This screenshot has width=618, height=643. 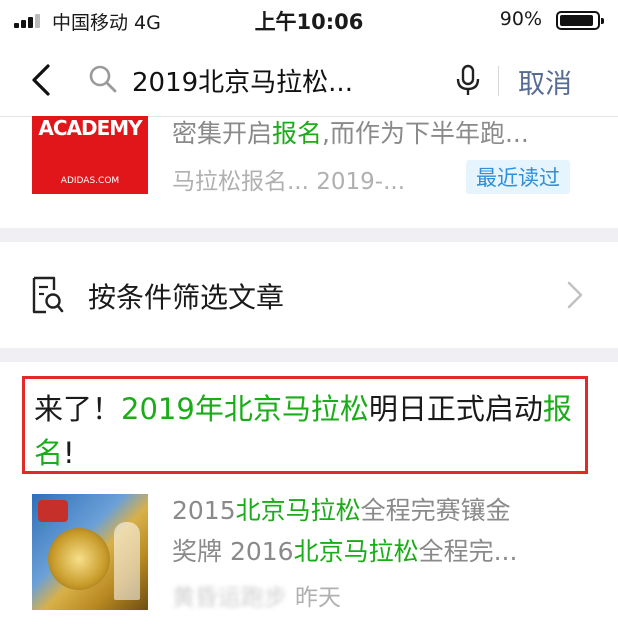 I want to click on back-button, so click(x=44, y=80).